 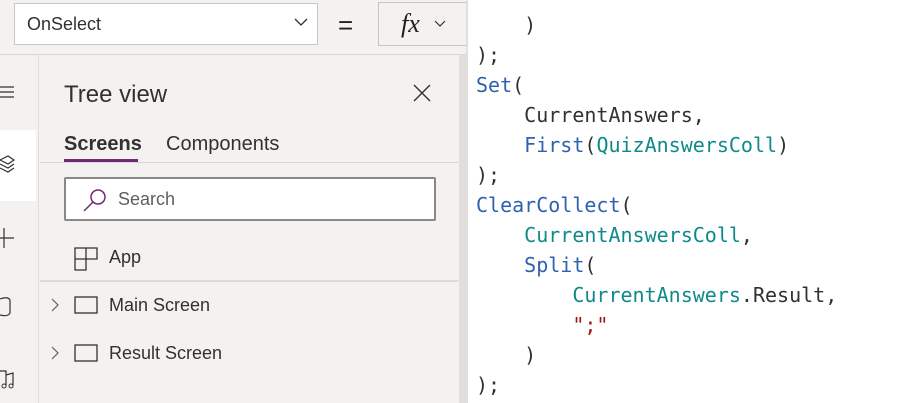 I want to click on database-icon, so click(x=6, y=307).